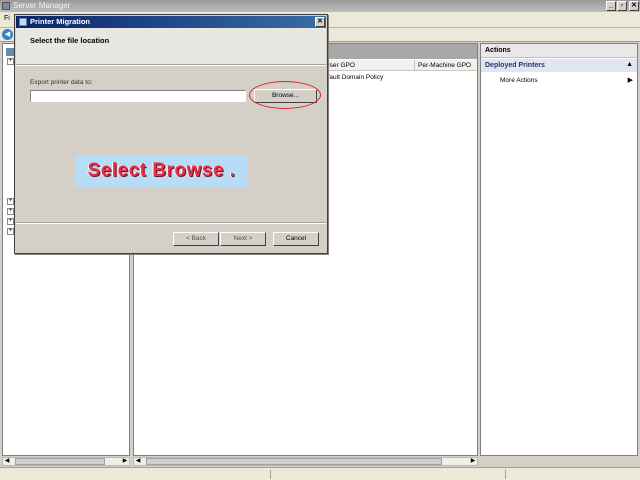 The width and height of the screenshot is (640, 480). Describe the element at coordinates (622, 6) in the screenshot. I see `maximize-button: ▫` at that location.